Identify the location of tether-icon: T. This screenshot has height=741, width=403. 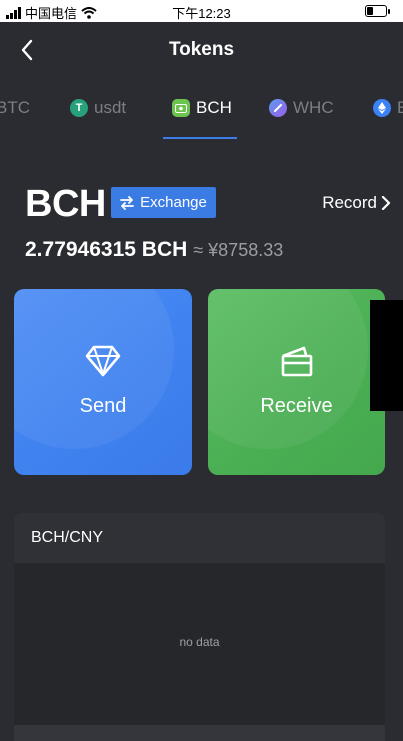
(79, 108).